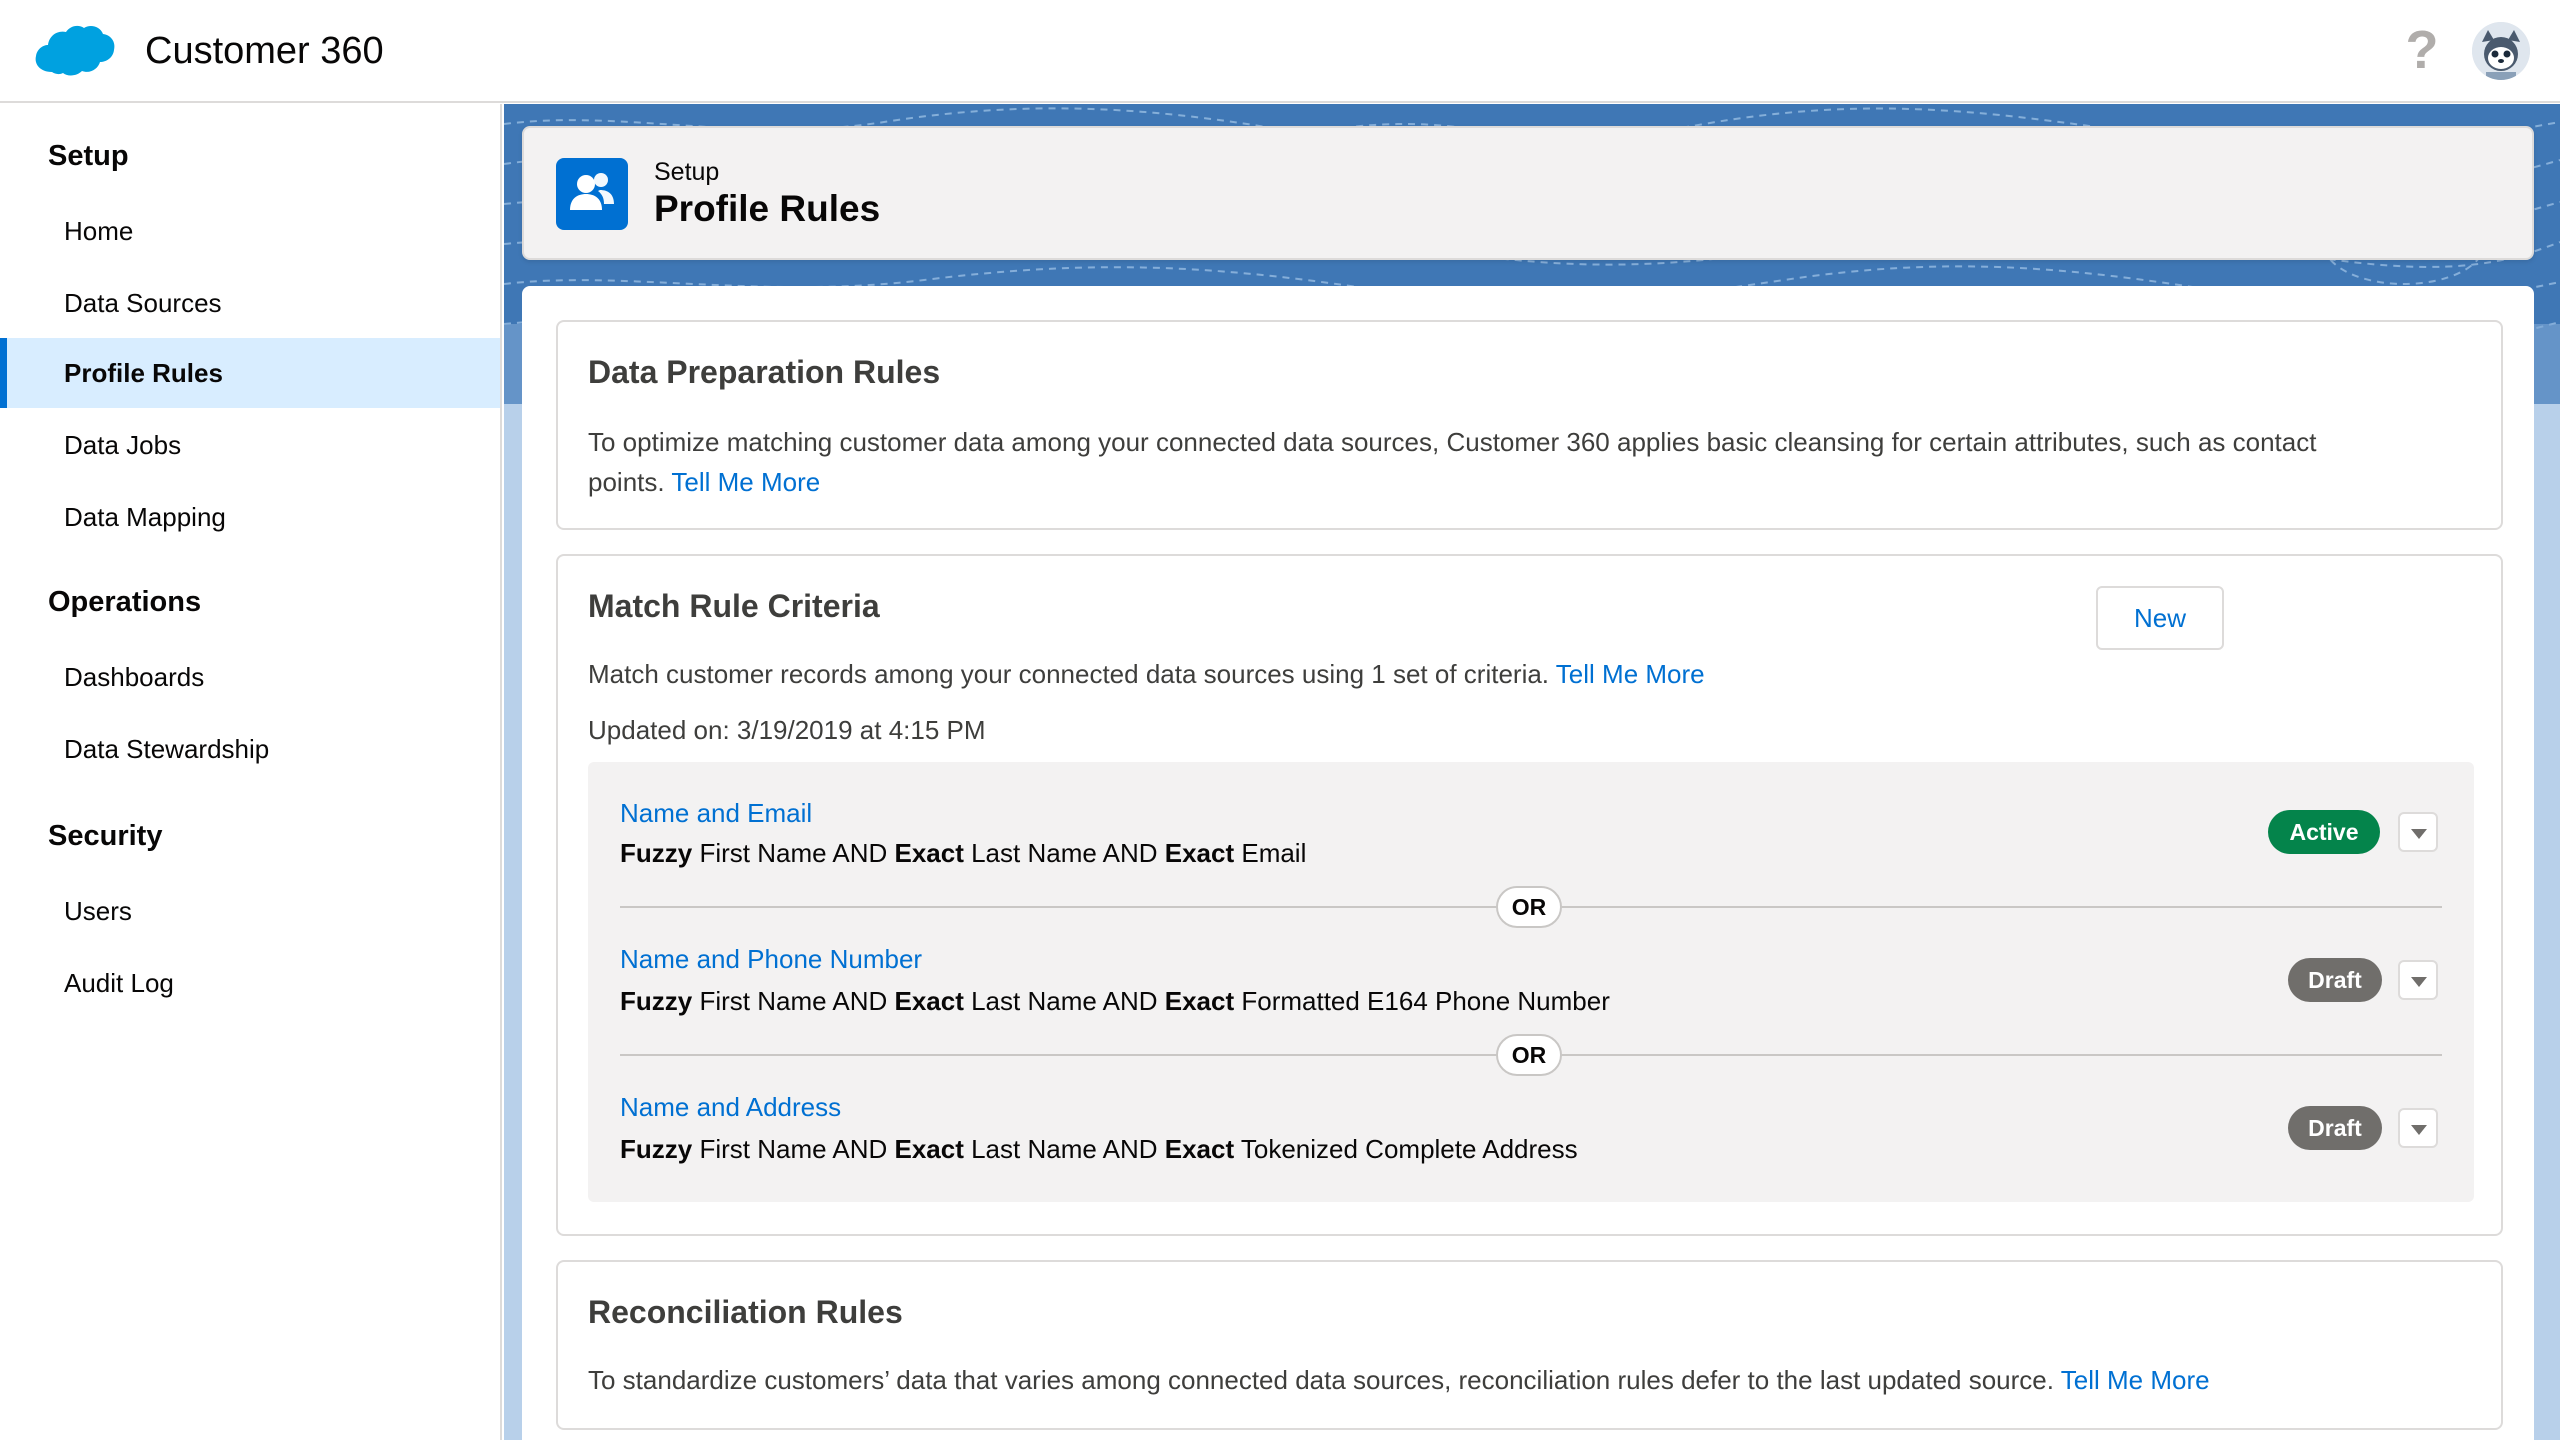 The height and width of the screenshot is (1440, 2560). I want to click on sidebar-item-dashboards: Dashboards, so click(250, 677).